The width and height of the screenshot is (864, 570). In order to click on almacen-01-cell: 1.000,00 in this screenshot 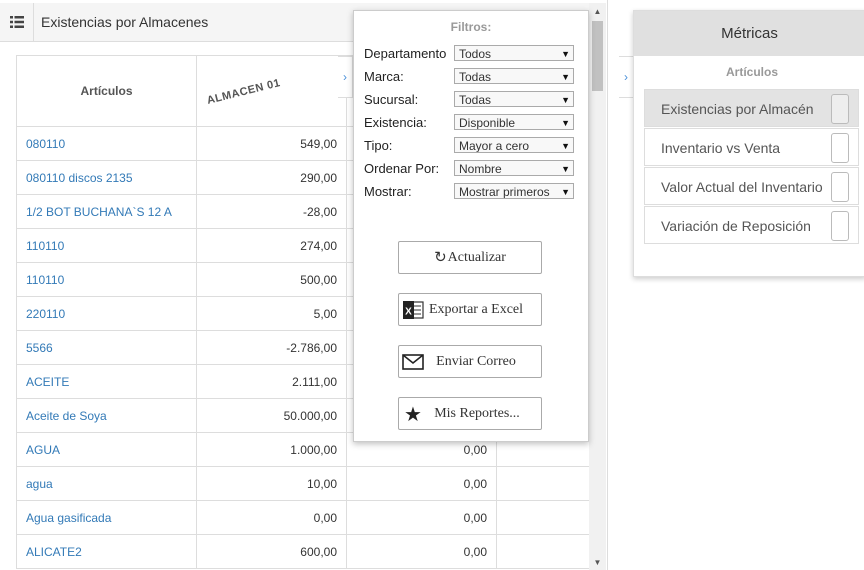, I will do `click(271, 449)`.